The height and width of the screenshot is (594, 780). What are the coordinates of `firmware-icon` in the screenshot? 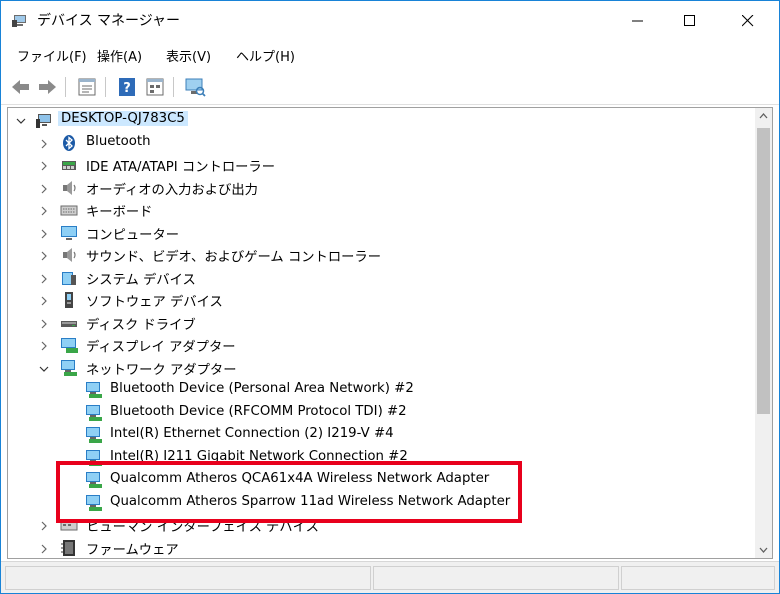 It's located at (69, 548).